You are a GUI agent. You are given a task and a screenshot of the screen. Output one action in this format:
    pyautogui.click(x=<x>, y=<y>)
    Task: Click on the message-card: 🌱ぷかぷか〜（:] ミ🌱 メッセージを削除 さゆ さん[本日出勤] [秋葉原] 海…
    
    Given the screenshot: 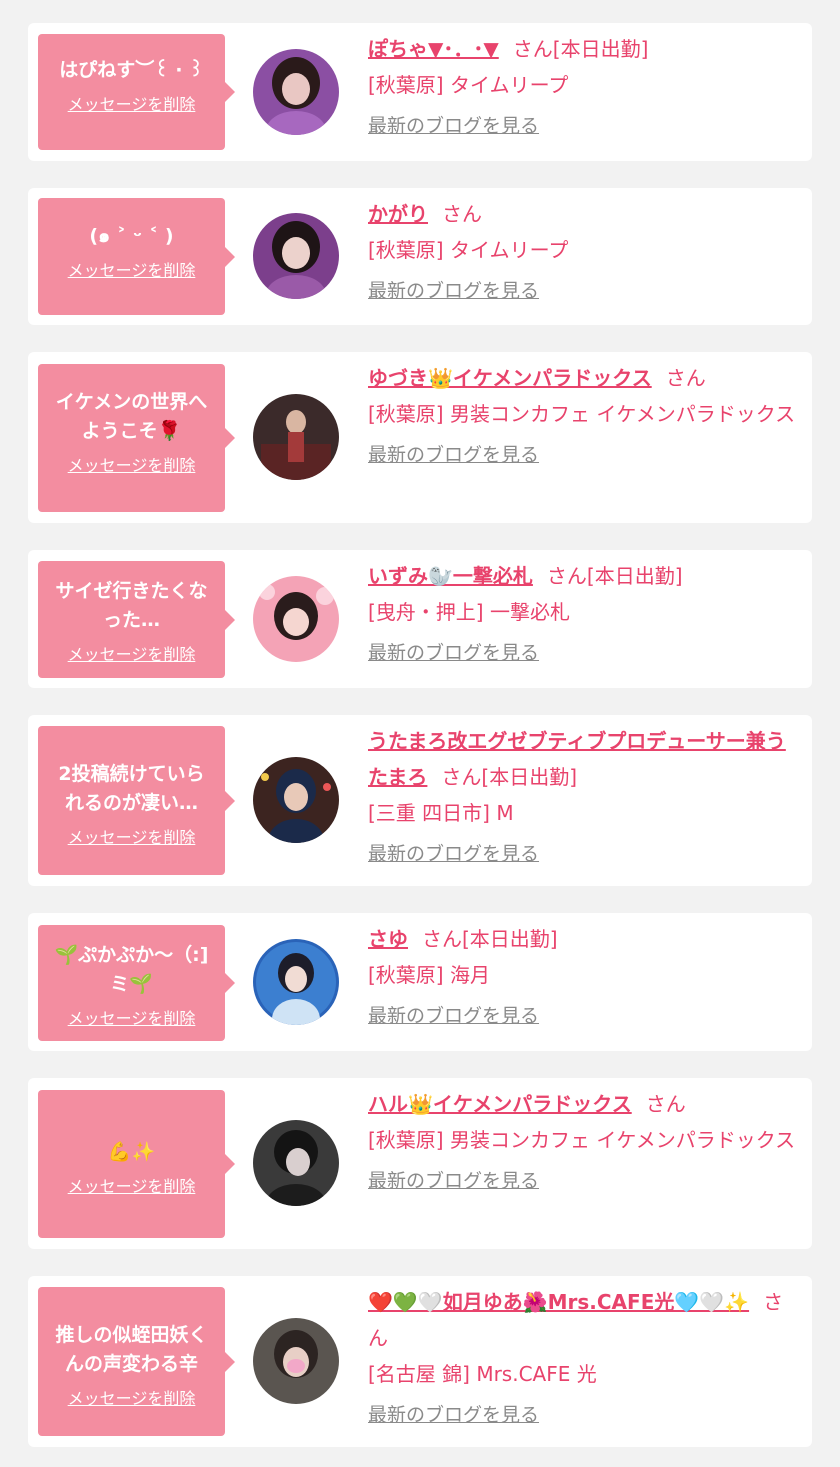 What is the action you would take?
    pyautogui.click(x=420, y=982)
    